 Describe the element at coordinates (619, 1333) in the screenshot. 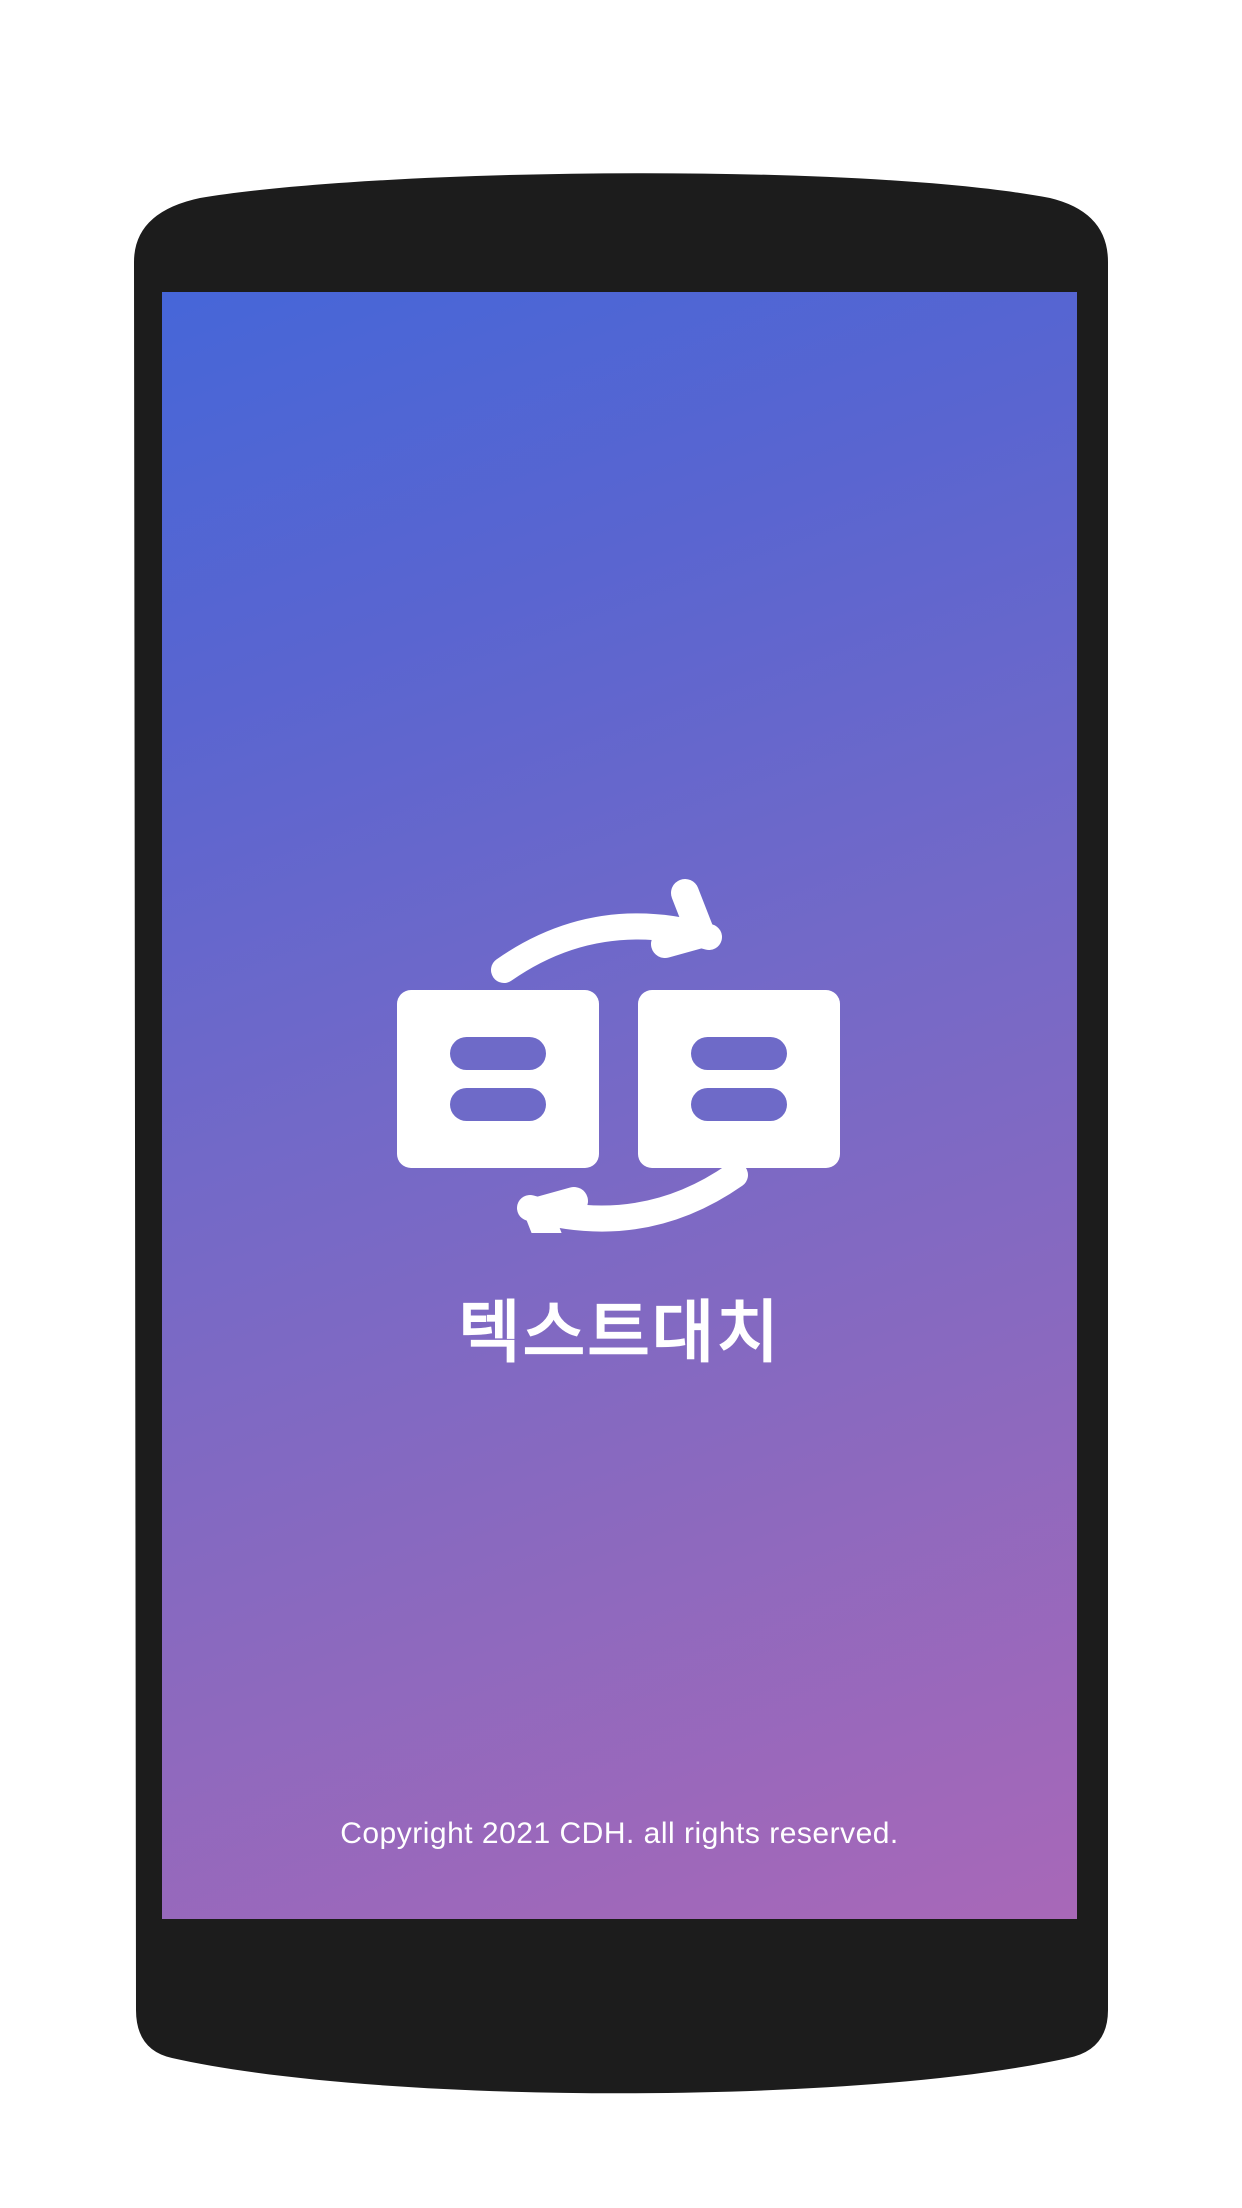

I see `app-title: 텍스트대치` at that location.